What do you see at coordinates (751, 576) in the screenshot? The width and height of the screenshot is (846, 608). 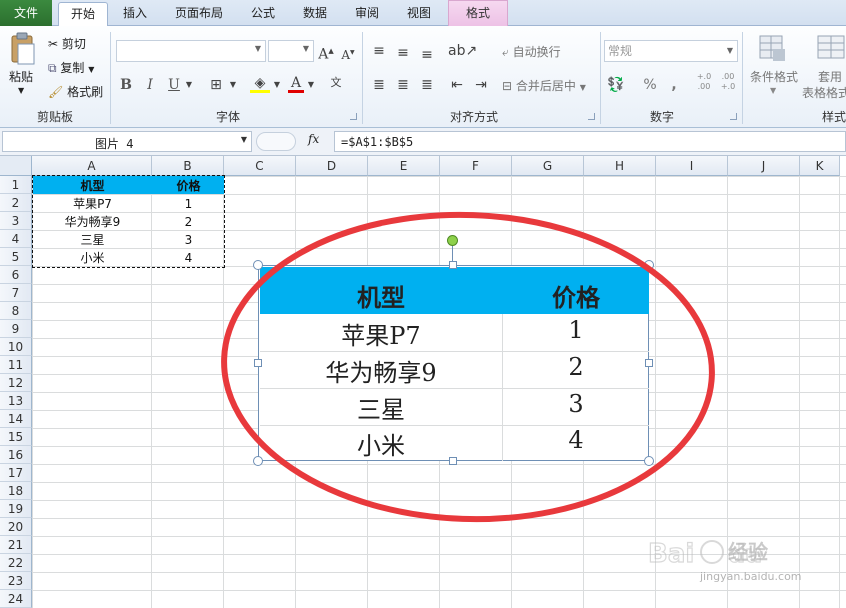 I see `watermark-url: jingyan.baidu.com` at bounding box center [751, 576].